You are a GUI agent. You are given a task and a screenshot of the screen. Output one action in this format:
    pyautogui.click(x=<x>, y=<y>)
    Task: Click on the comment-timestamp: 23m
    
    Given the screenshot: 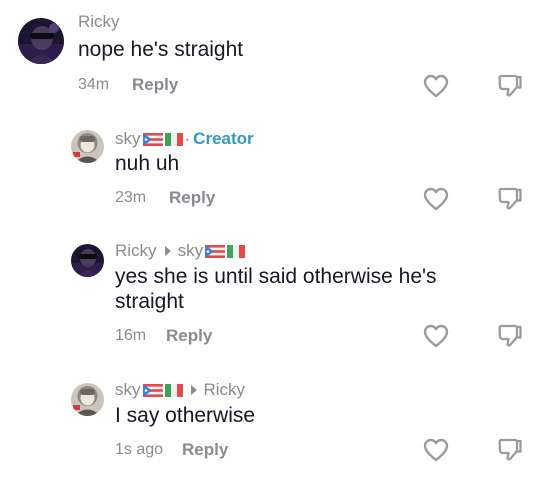 What is the action you would take?
    pyautogui.click(x=131, y=197)
    